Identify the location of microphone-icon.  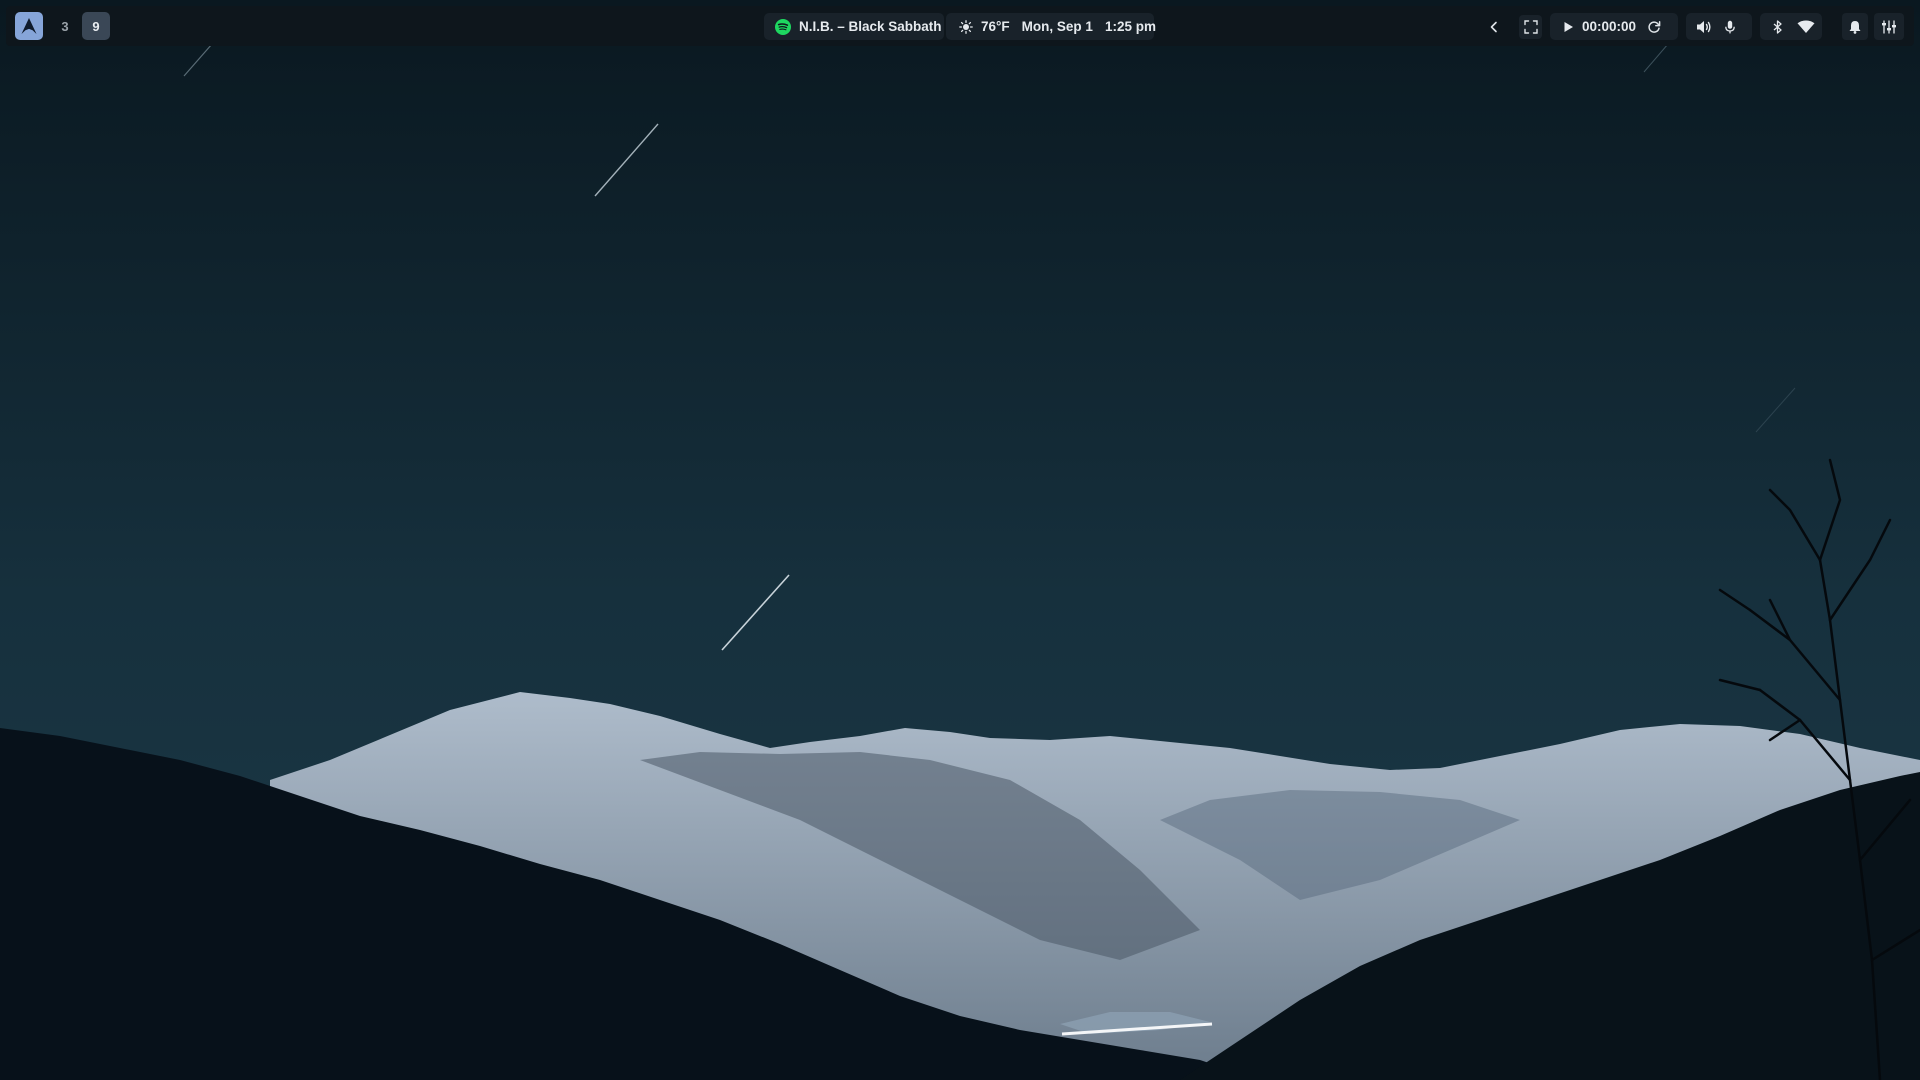
(1730, 27).